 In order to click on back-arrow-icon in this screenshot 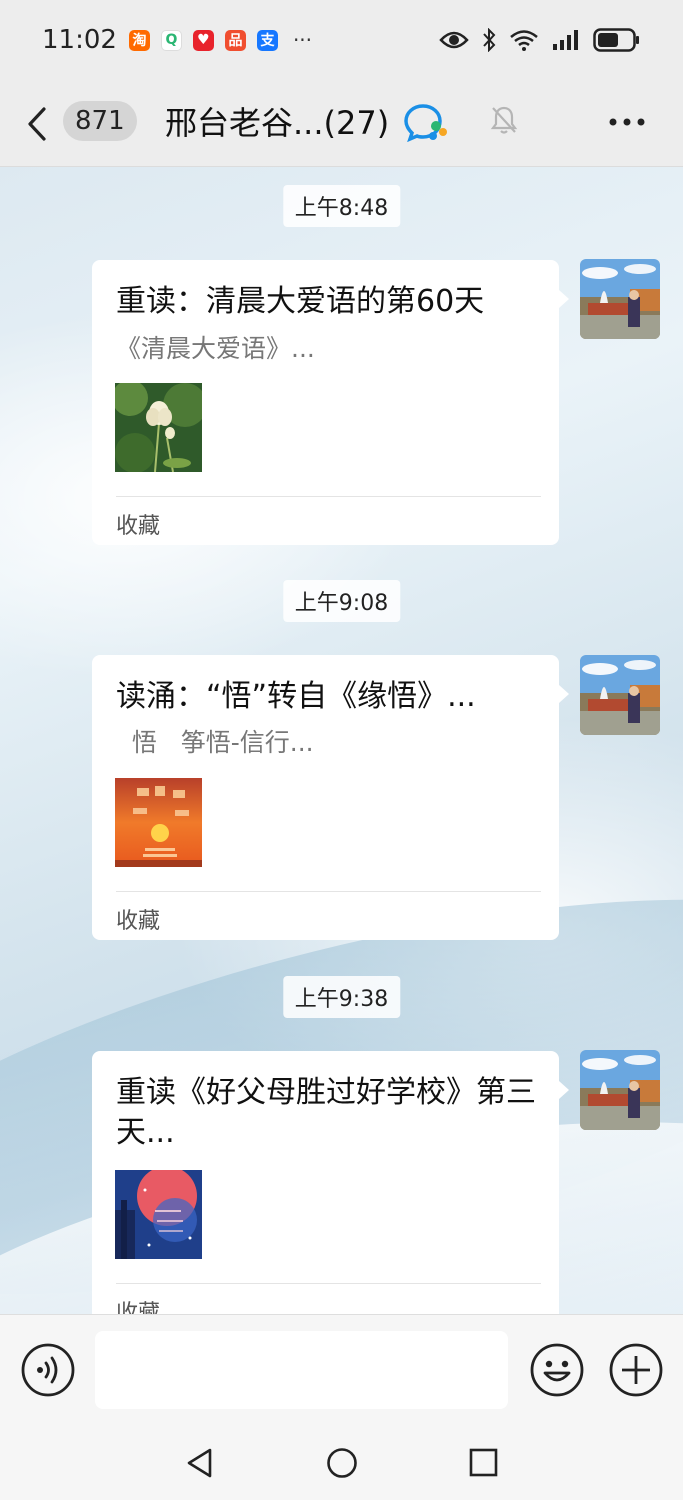, I will do `click(37, 124)`.